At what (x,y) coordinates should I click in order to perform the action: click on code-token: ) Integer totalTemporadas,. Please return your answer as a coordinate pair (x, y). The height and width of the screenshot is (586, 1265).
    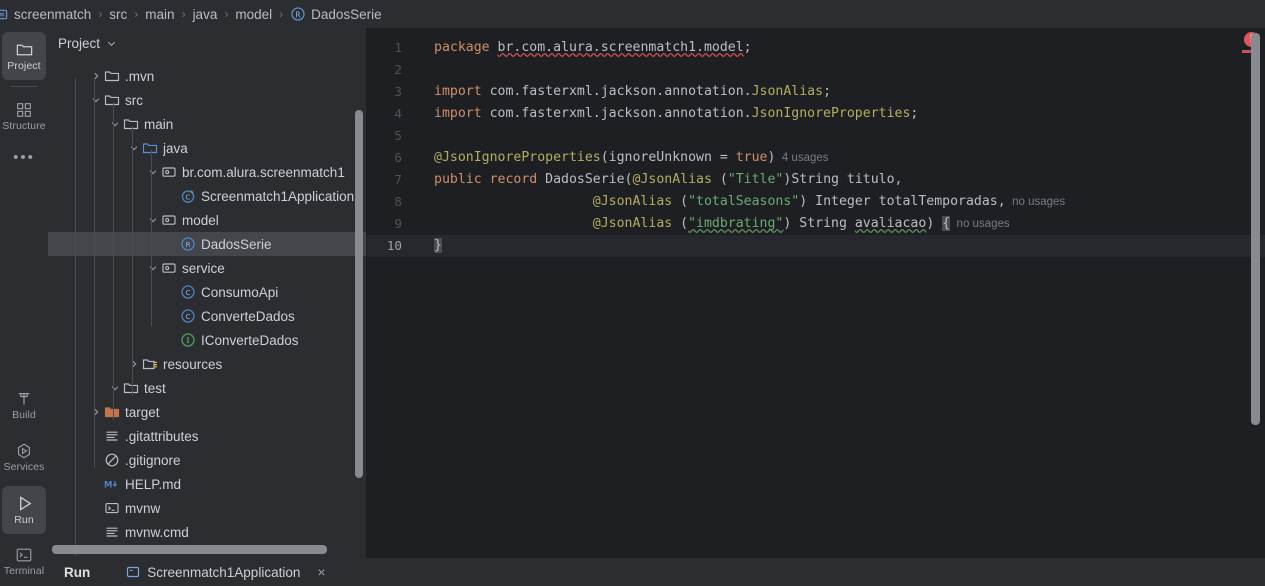
    Looking at the image, I should click on (902, 201).